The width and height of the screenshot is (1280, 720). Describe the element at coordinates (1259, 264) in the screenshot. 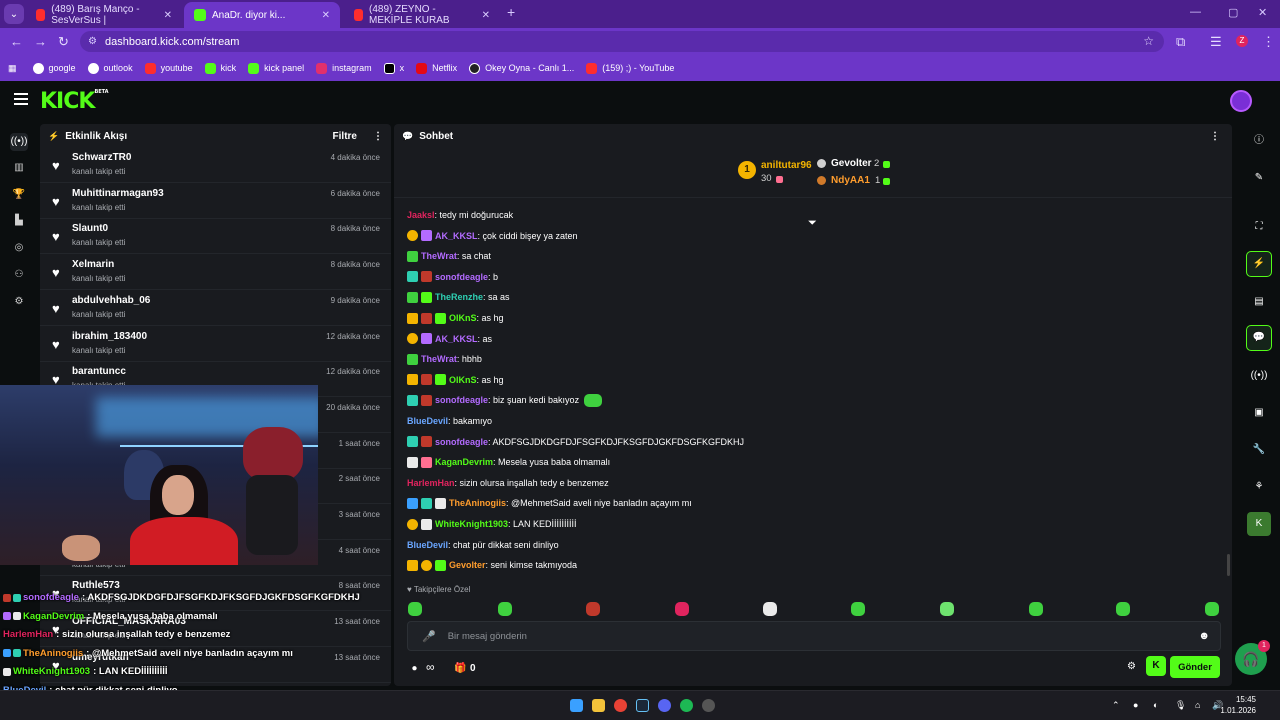

I see `quick-actions-icon: ⚡` at that location.